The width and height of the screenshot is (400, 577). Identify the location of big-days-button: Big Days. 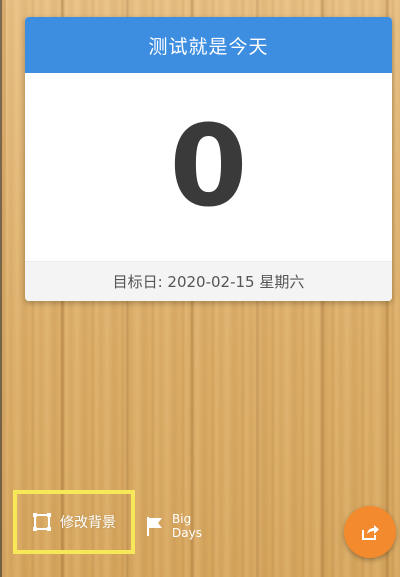
(173, 526).